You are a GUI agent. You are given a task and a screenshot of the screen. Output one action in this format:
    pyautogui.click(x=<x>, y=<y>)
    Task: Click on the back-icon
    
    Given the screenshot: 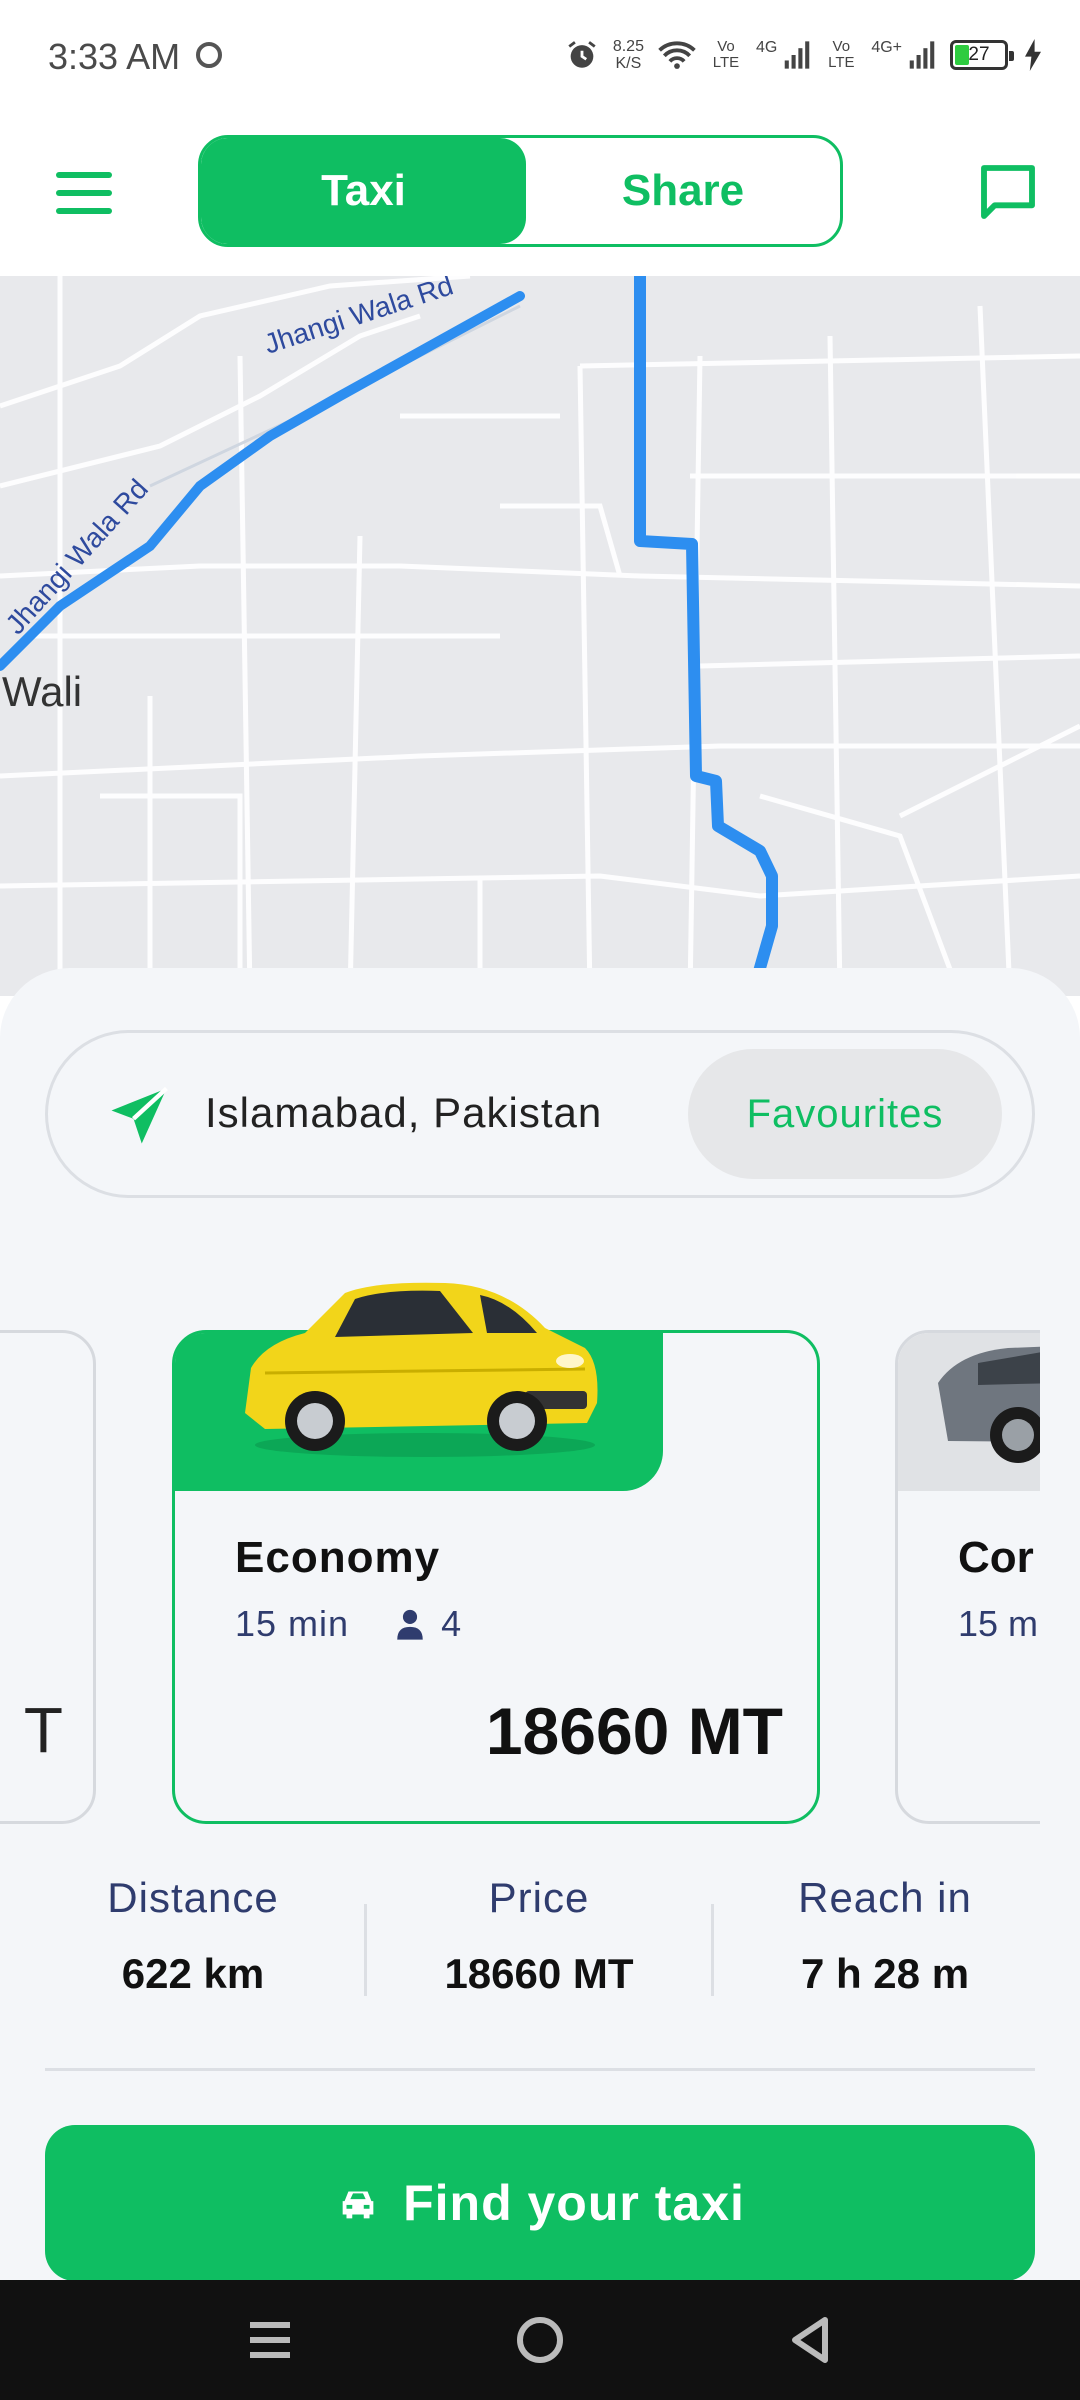 What is the action you would take?
    pyautogui.click(x=810, y=2340)
    